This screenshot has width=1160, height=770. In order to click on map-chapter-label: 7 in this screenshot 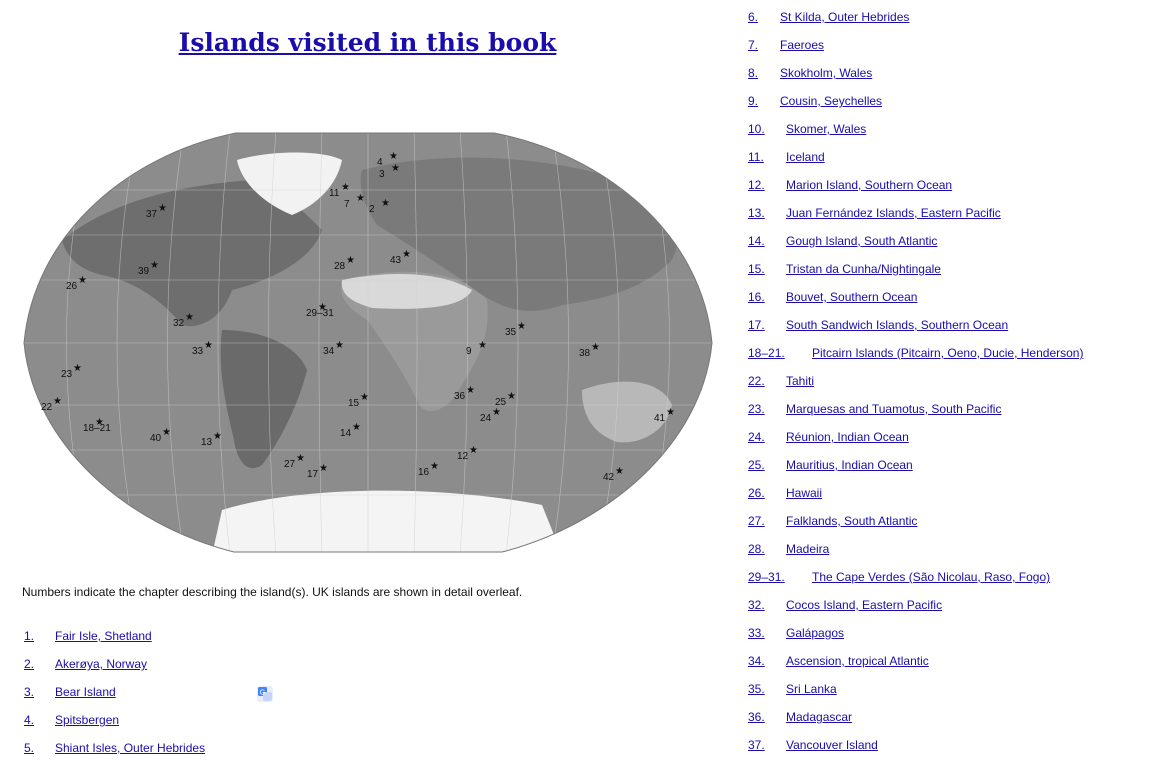, I will do `click(347, 204)`.